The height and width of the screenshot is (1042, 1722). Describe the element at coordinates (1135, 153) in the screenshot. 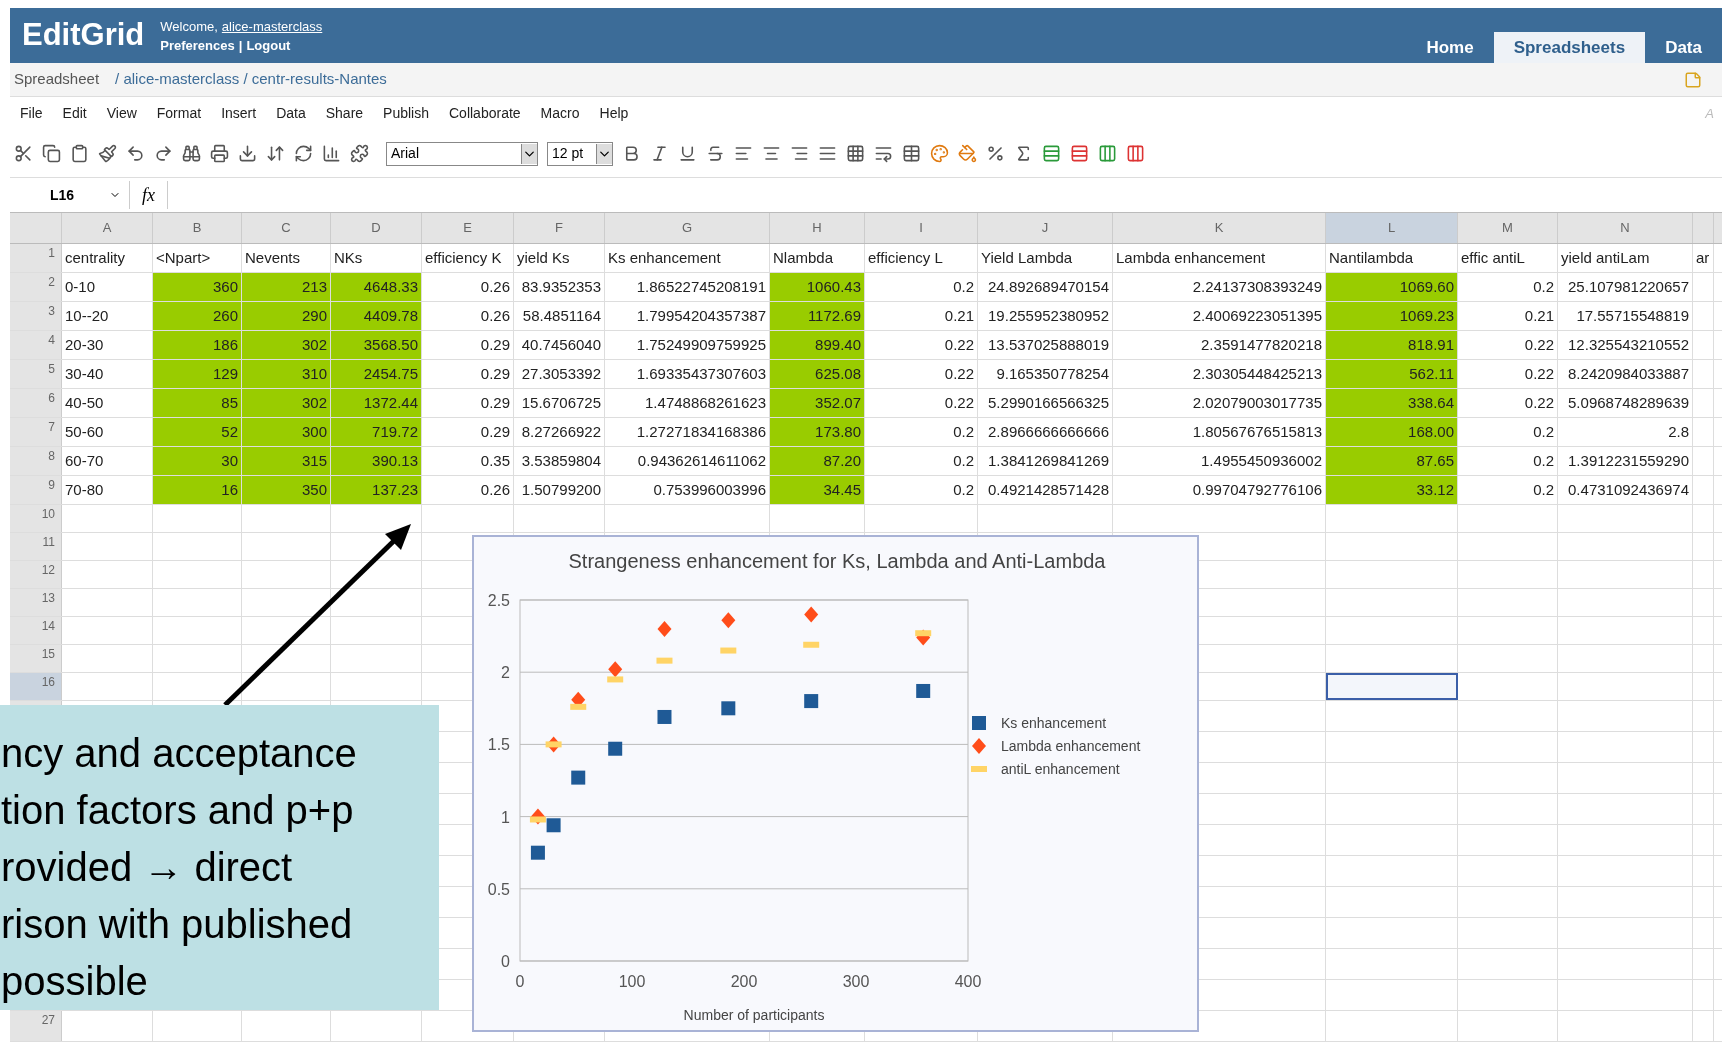

I see `delete-column-icon` at that location.